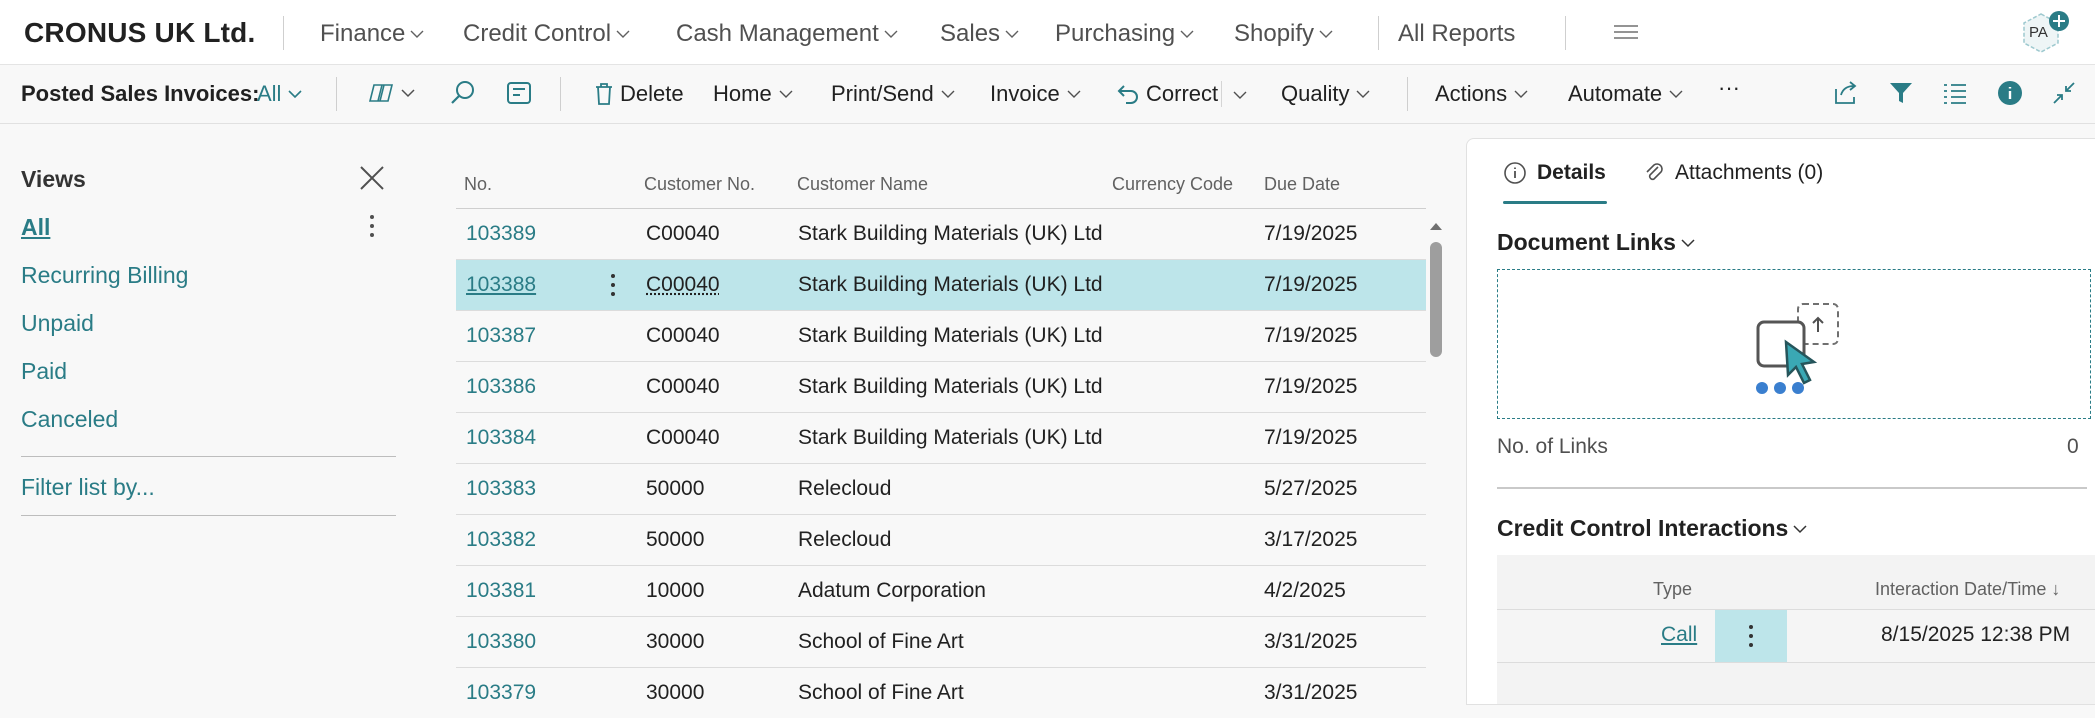 The height and width of the screenshot is (718, 2095). I want to click on due-date: 7/19/2025, so click(1310, 234).